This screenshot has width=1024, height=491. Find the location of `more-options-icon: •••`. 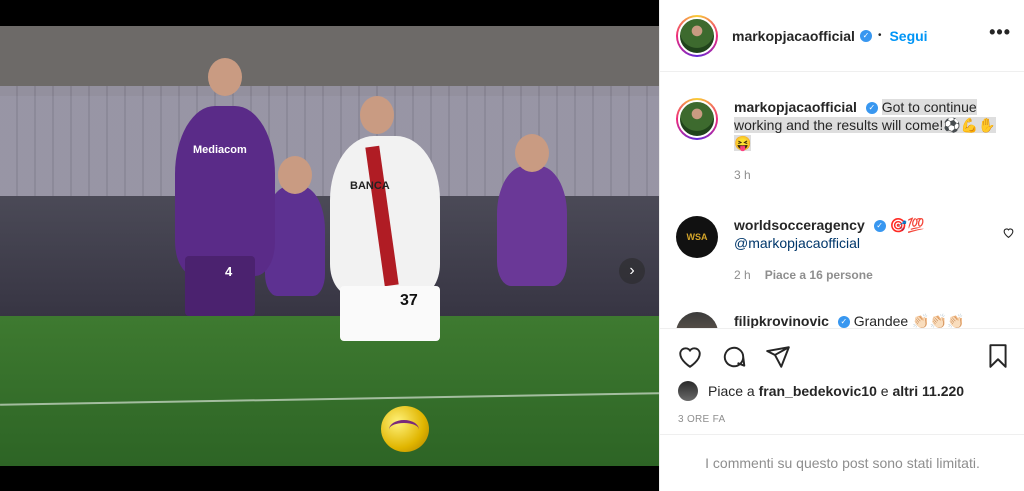

more-options-icon: ••• is located at coordinates (1000, 32).